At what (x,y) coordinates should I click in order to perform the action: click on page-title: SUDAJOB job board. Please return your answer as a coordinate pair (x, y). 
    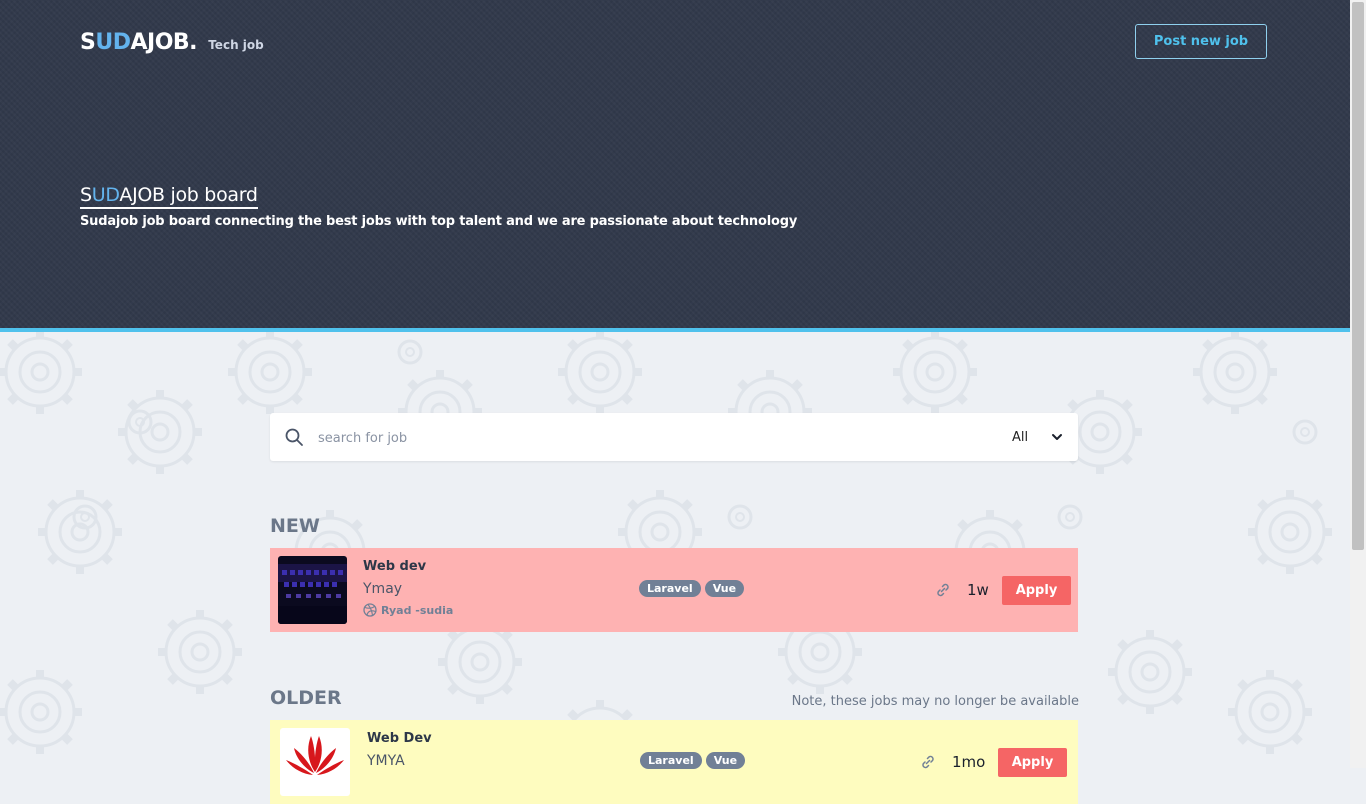
    Looking at the image, I should click on (169, 196).